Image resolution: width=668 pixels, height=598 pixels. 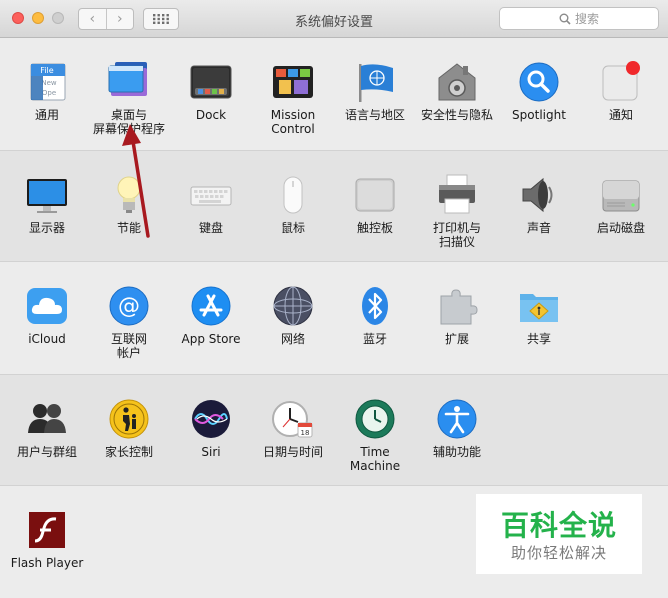 I want to click on pane-label: 键盘, so click(x=210, y=228).